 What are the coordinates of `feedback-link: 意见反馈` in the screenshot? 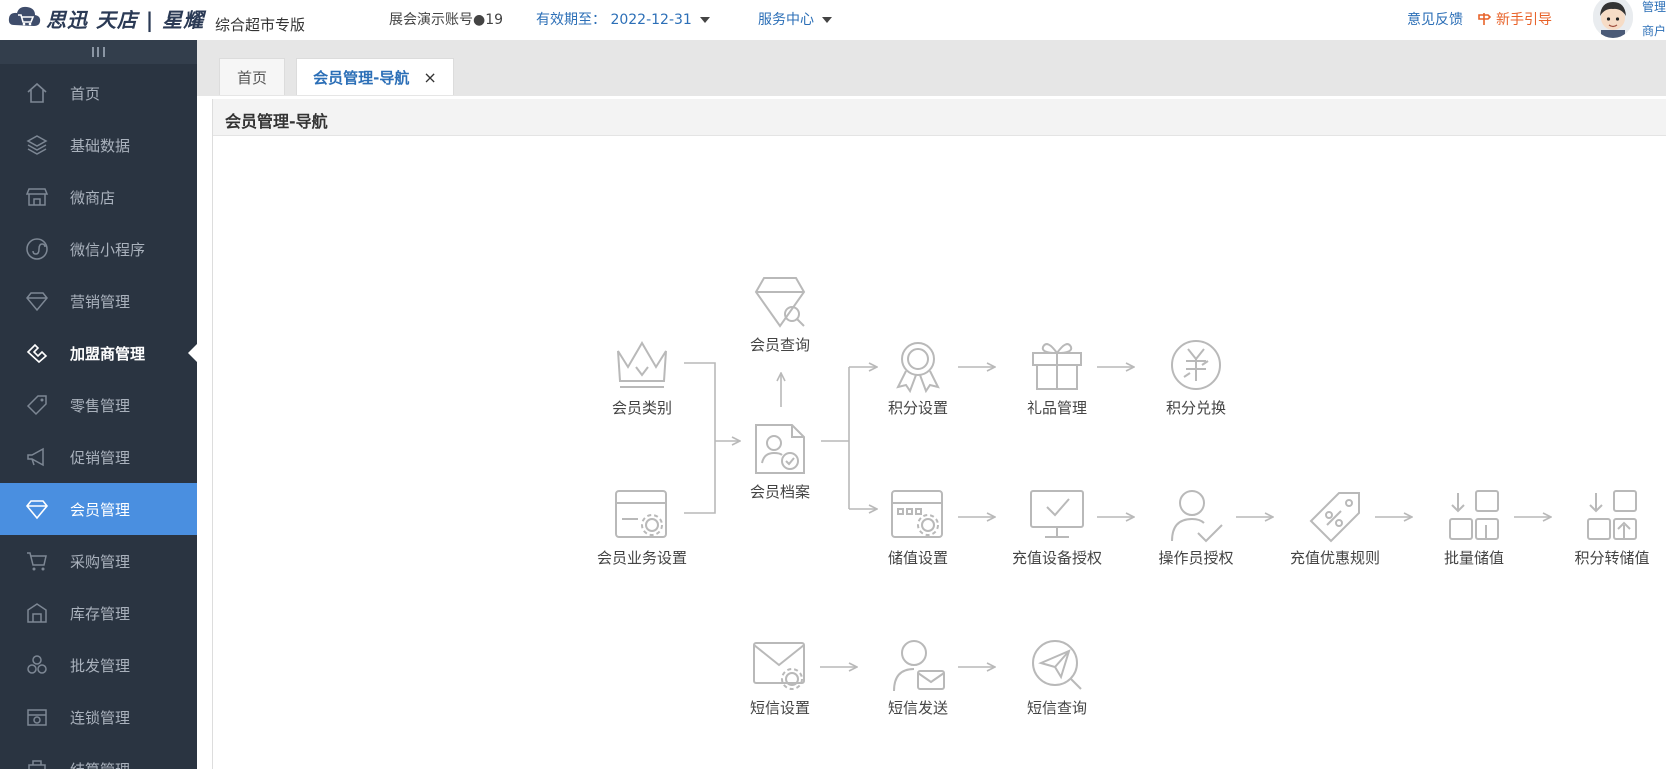 It's located at (1435, 19).